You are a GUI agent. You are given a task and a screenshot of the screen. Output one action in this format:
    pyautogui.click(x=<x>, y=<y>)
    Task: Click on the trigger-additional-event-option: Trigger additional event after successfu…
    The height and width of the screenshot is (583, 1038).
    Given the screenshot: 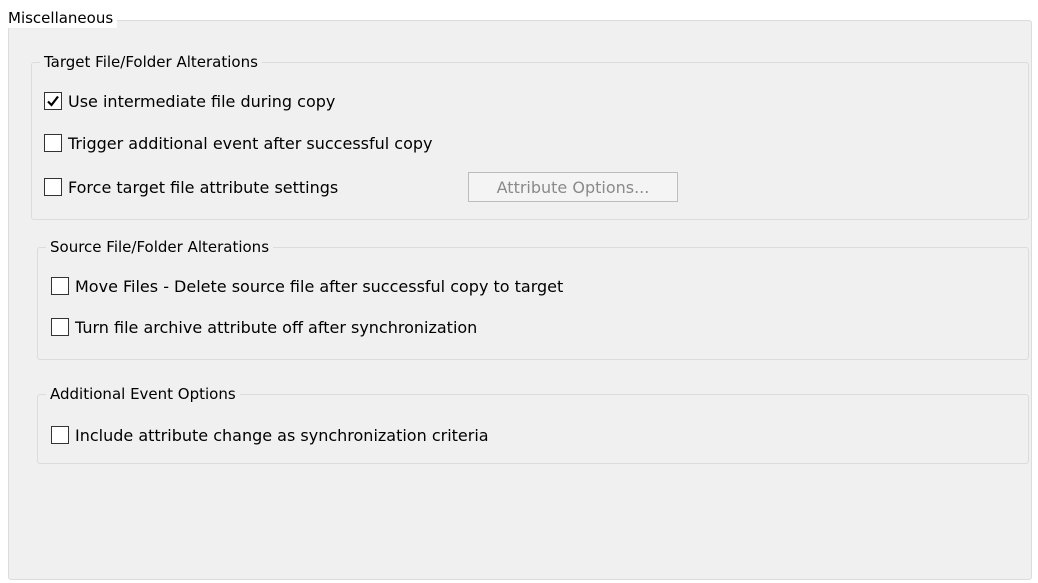 What is the action you would take?
    pyautogui.click(x=238, y=143)
    